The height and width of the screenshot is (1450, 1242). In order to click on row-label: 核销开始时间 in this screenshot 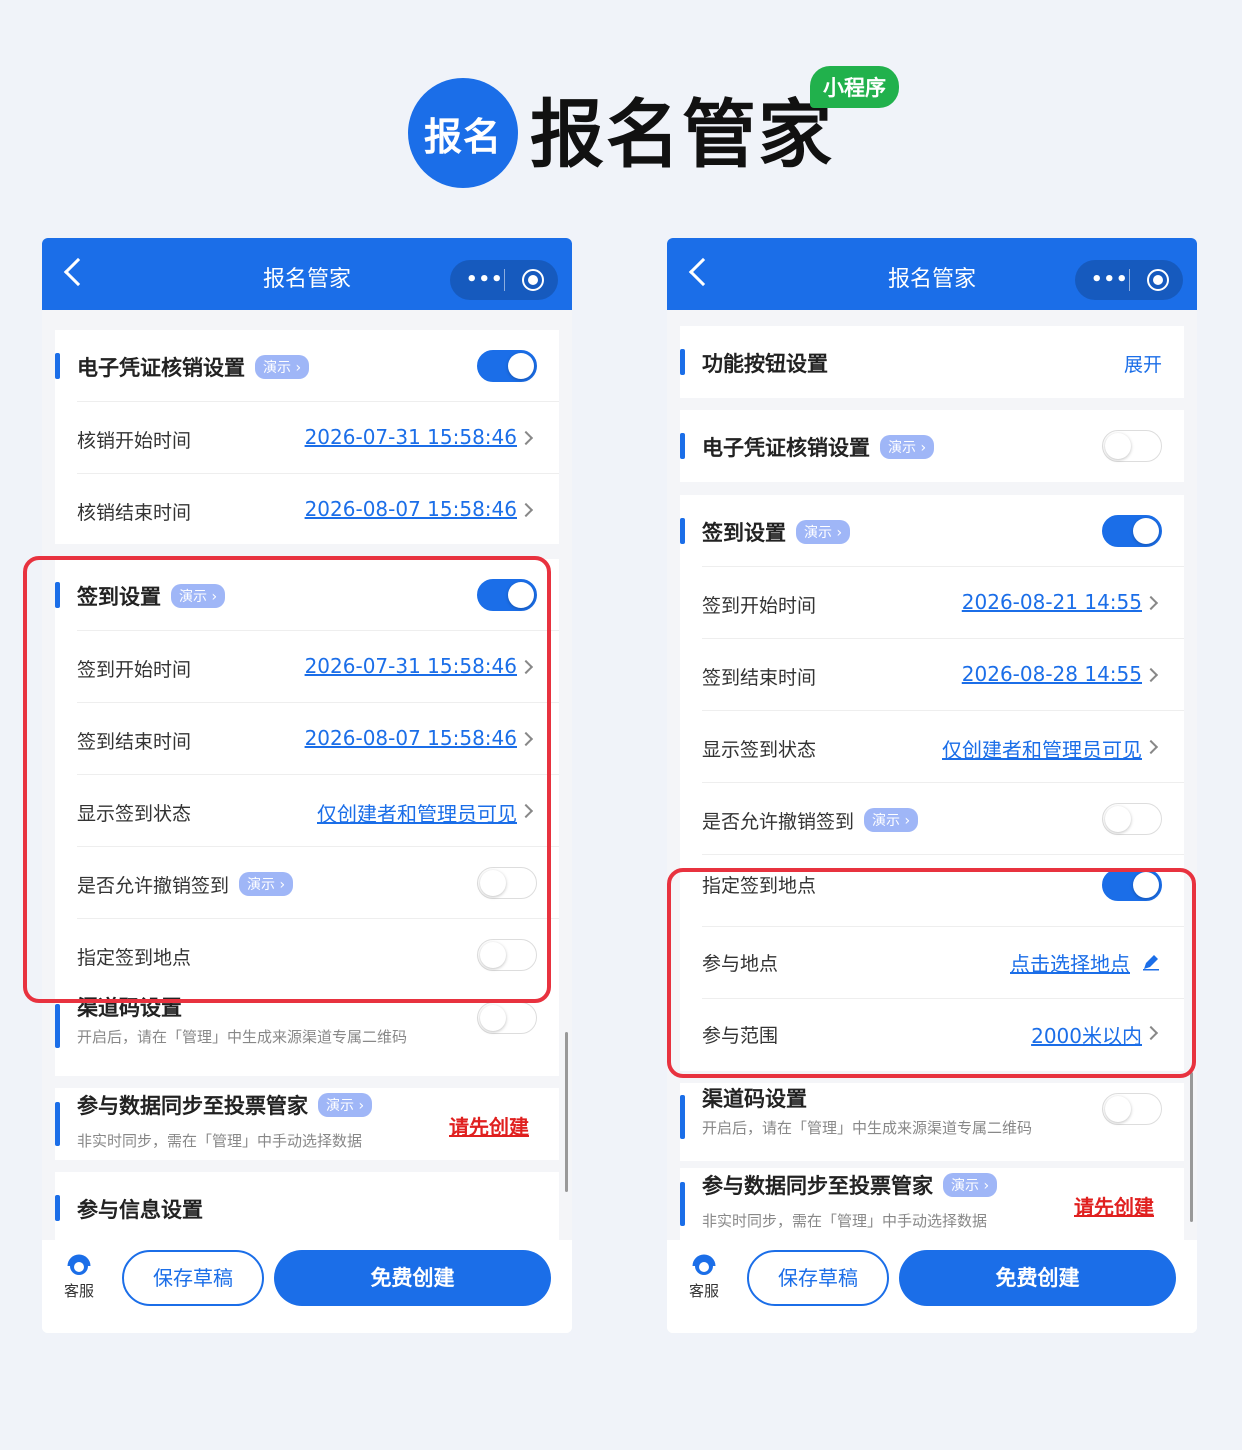, I will do `click(134, 441)`.